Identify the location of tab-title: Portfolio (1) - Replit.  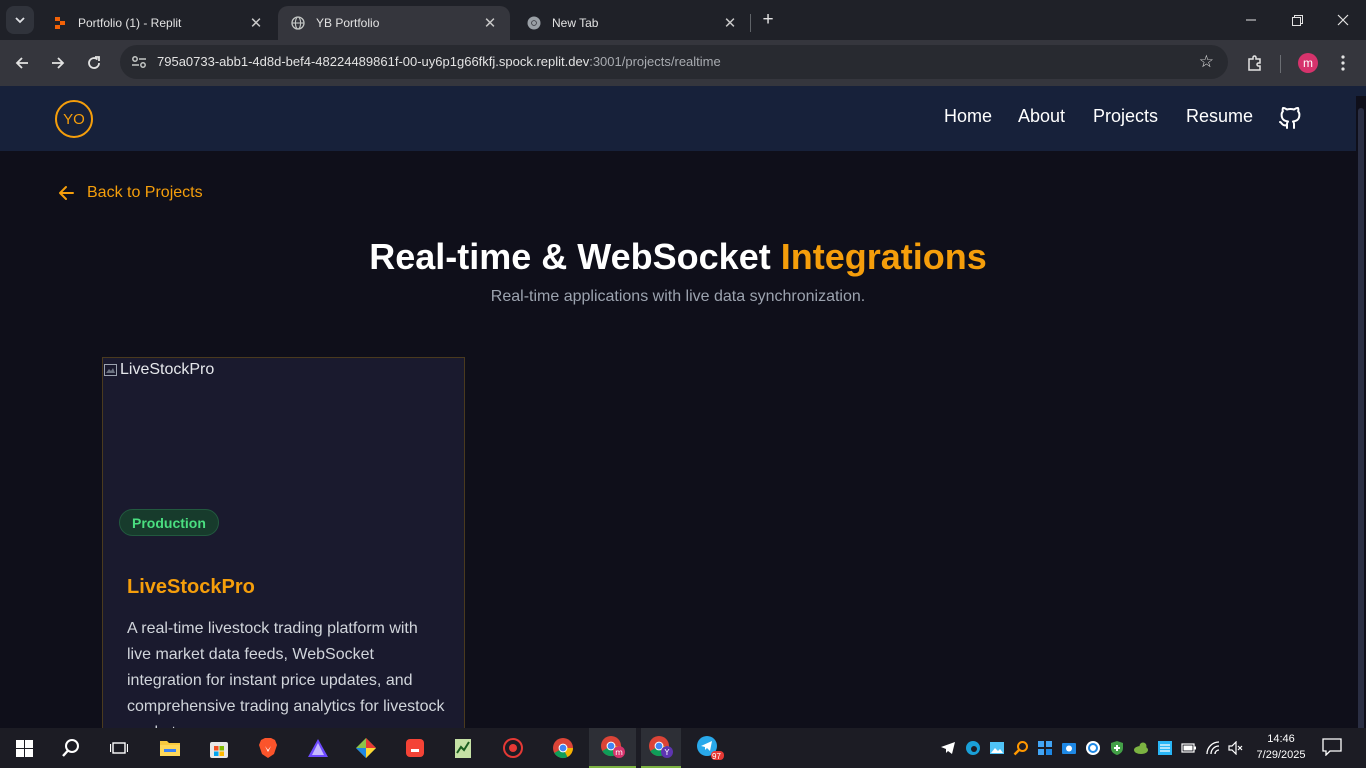
(130, 23).